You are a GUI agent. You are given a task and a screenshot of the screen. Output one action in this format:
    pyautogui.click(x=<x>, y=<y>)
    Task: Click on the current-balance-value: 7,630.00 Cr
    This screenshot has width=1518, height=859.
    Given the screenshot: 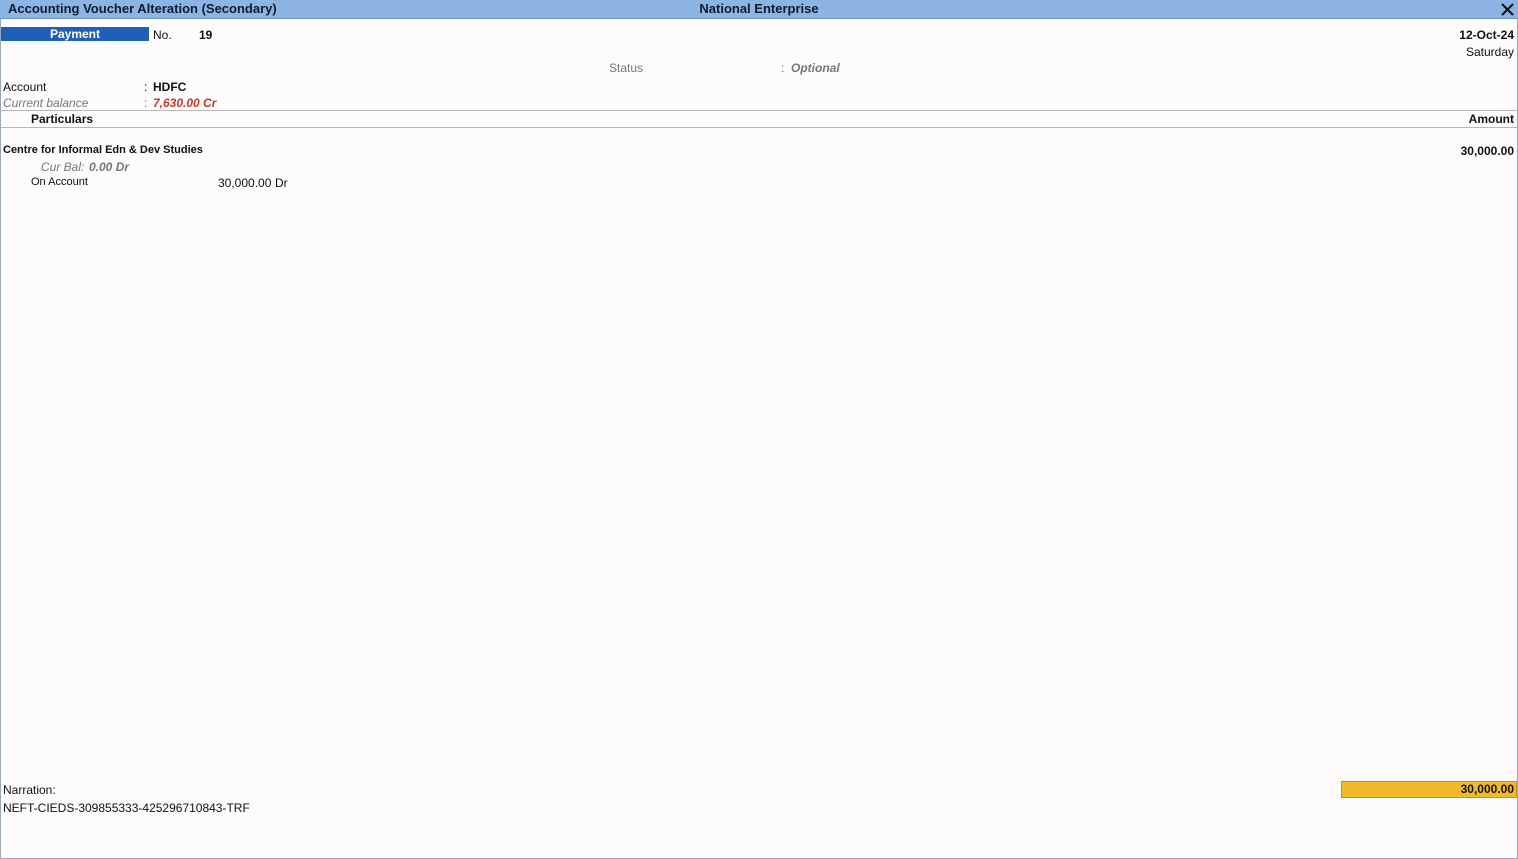 What is the action you would take?
    pyautogui.click(x=185, y=103)
    